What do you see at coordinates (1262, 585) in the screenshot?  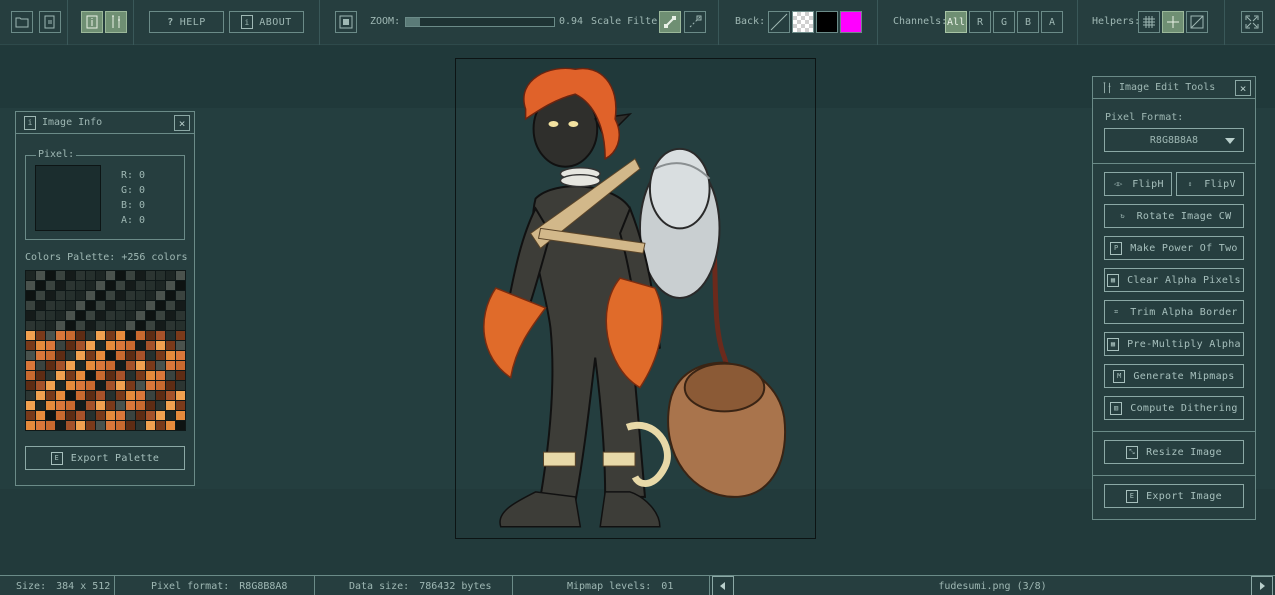 I see `next-image-button` at bounding box center [1262, 585].